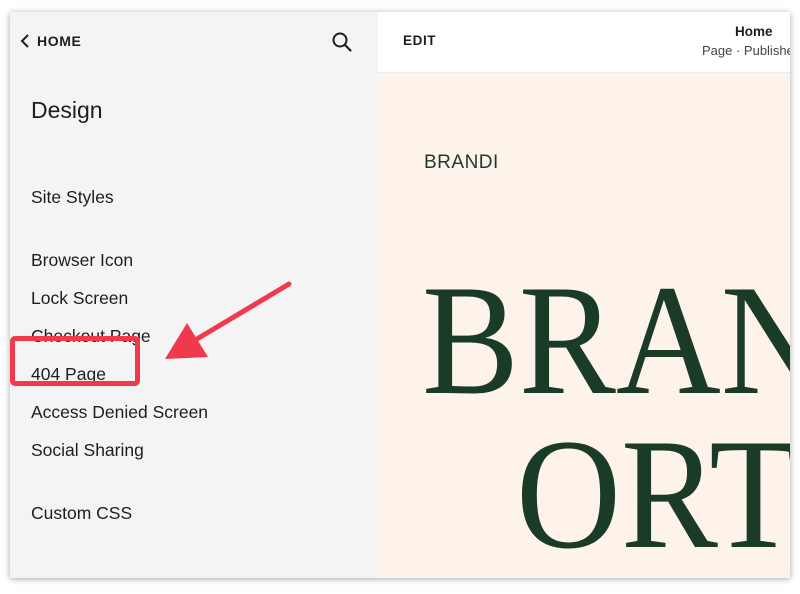 Image resolution: width=800 pixels, height=594 pixels. I want to click on page-status: Page · Published, so click(746, 50).